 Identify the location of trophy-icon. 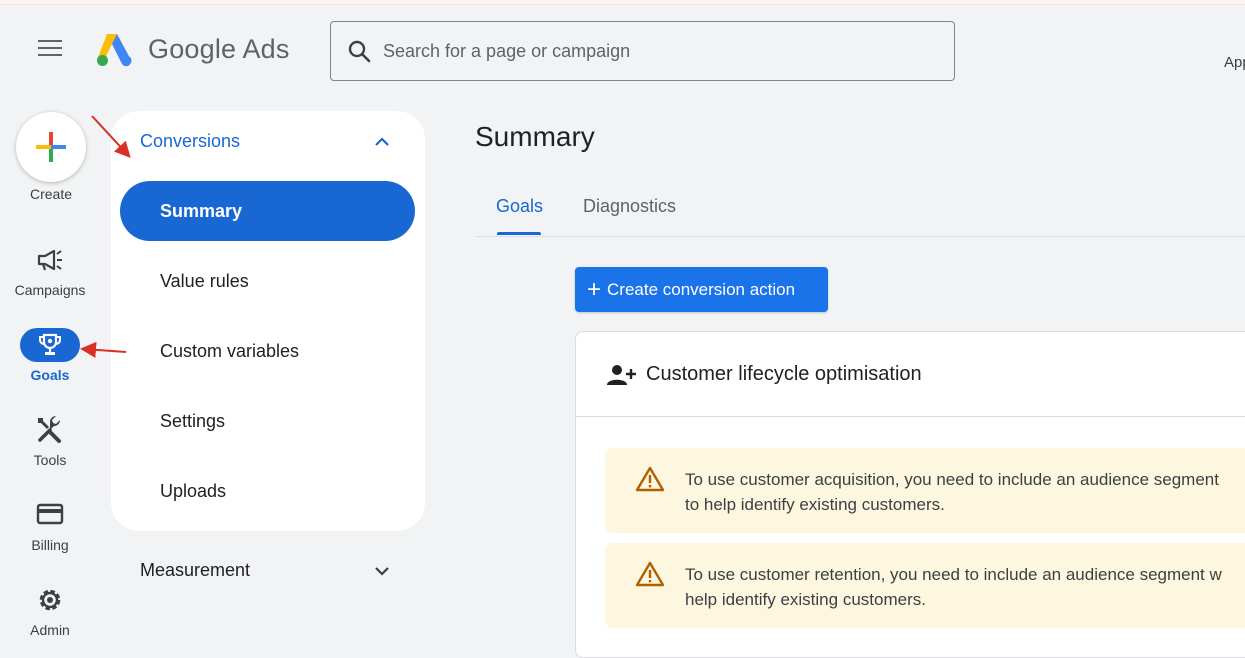
(50, 344).